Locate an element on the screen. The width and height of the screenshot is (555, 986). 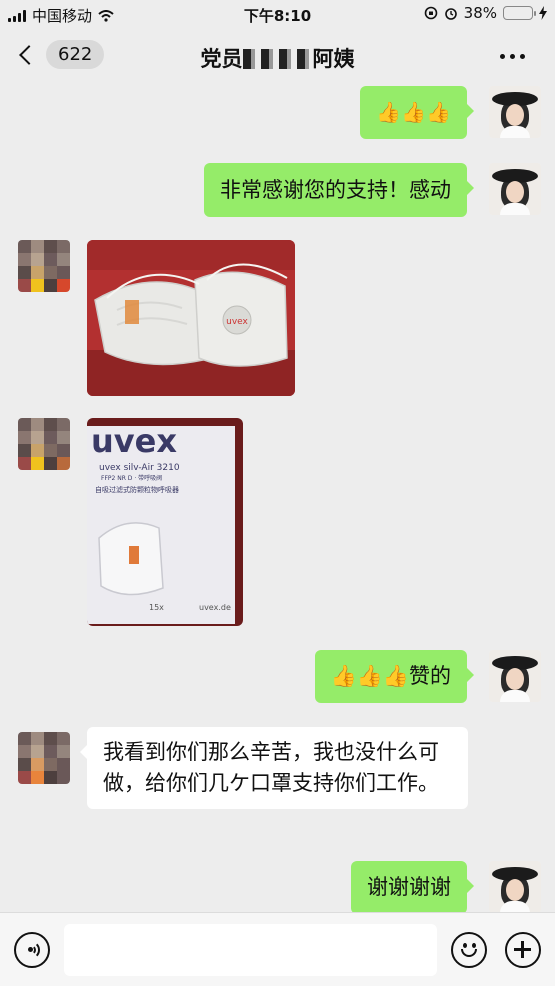
emoji-button is located at coordinates (469, 950).